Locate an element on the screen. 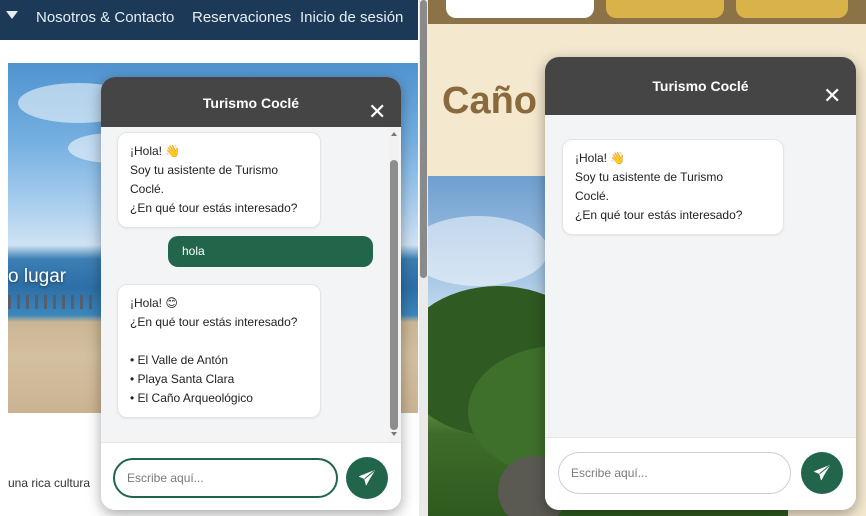  top-bar is located at coordinates (647, 12).